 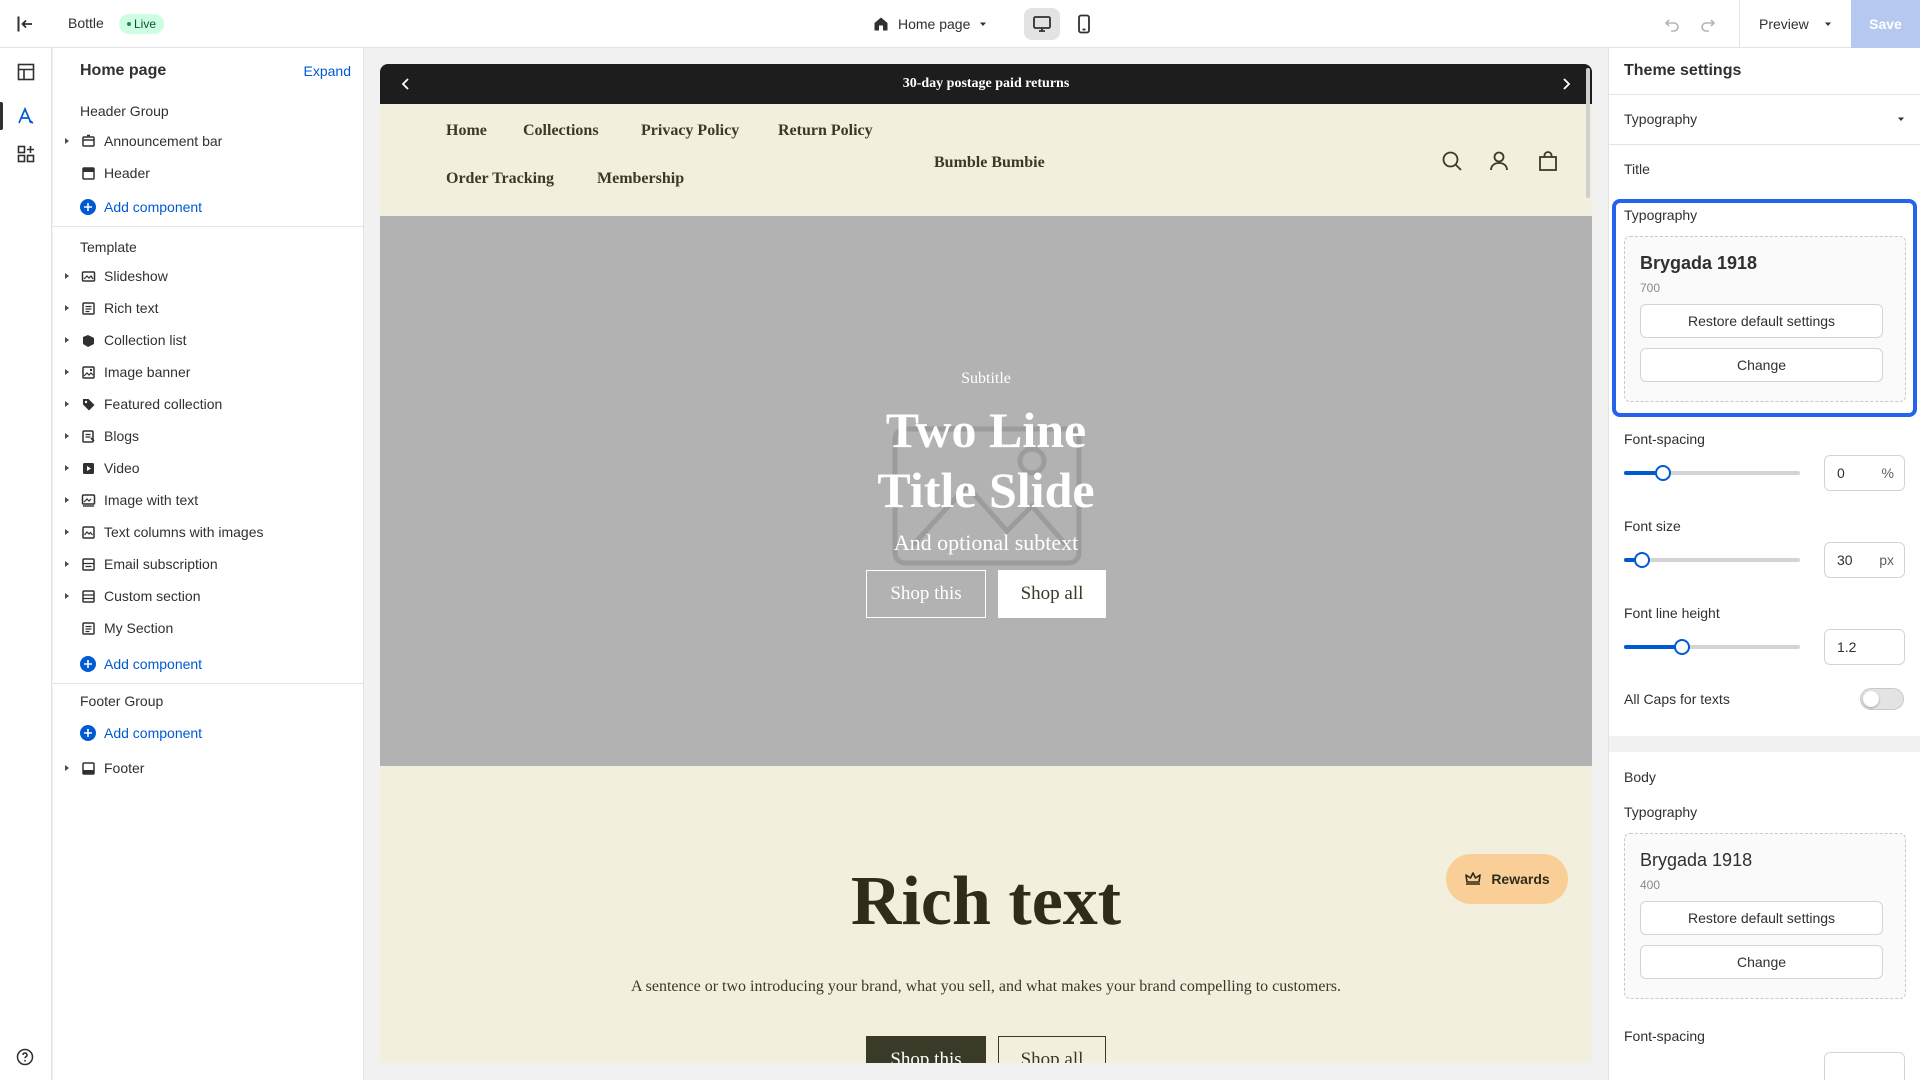 I want to click on account-icon, so click(x=1499, y=161).